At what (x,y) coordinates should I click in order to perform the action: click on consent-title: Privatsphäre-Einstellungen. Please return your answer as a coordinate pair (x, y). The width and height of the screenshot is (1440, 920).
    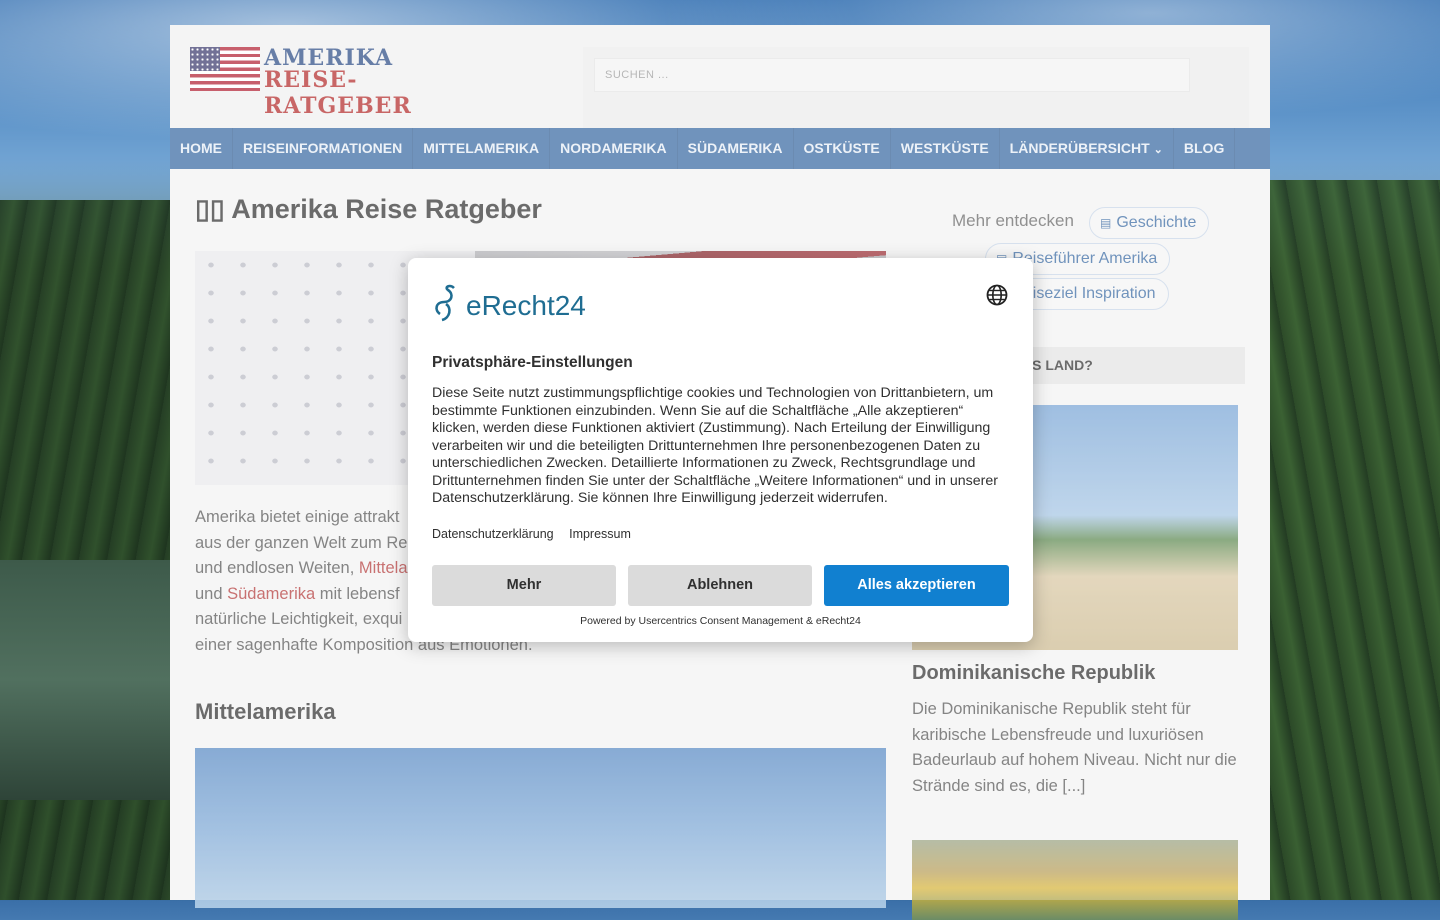
    Looking at the image, I should click on (532, 362).